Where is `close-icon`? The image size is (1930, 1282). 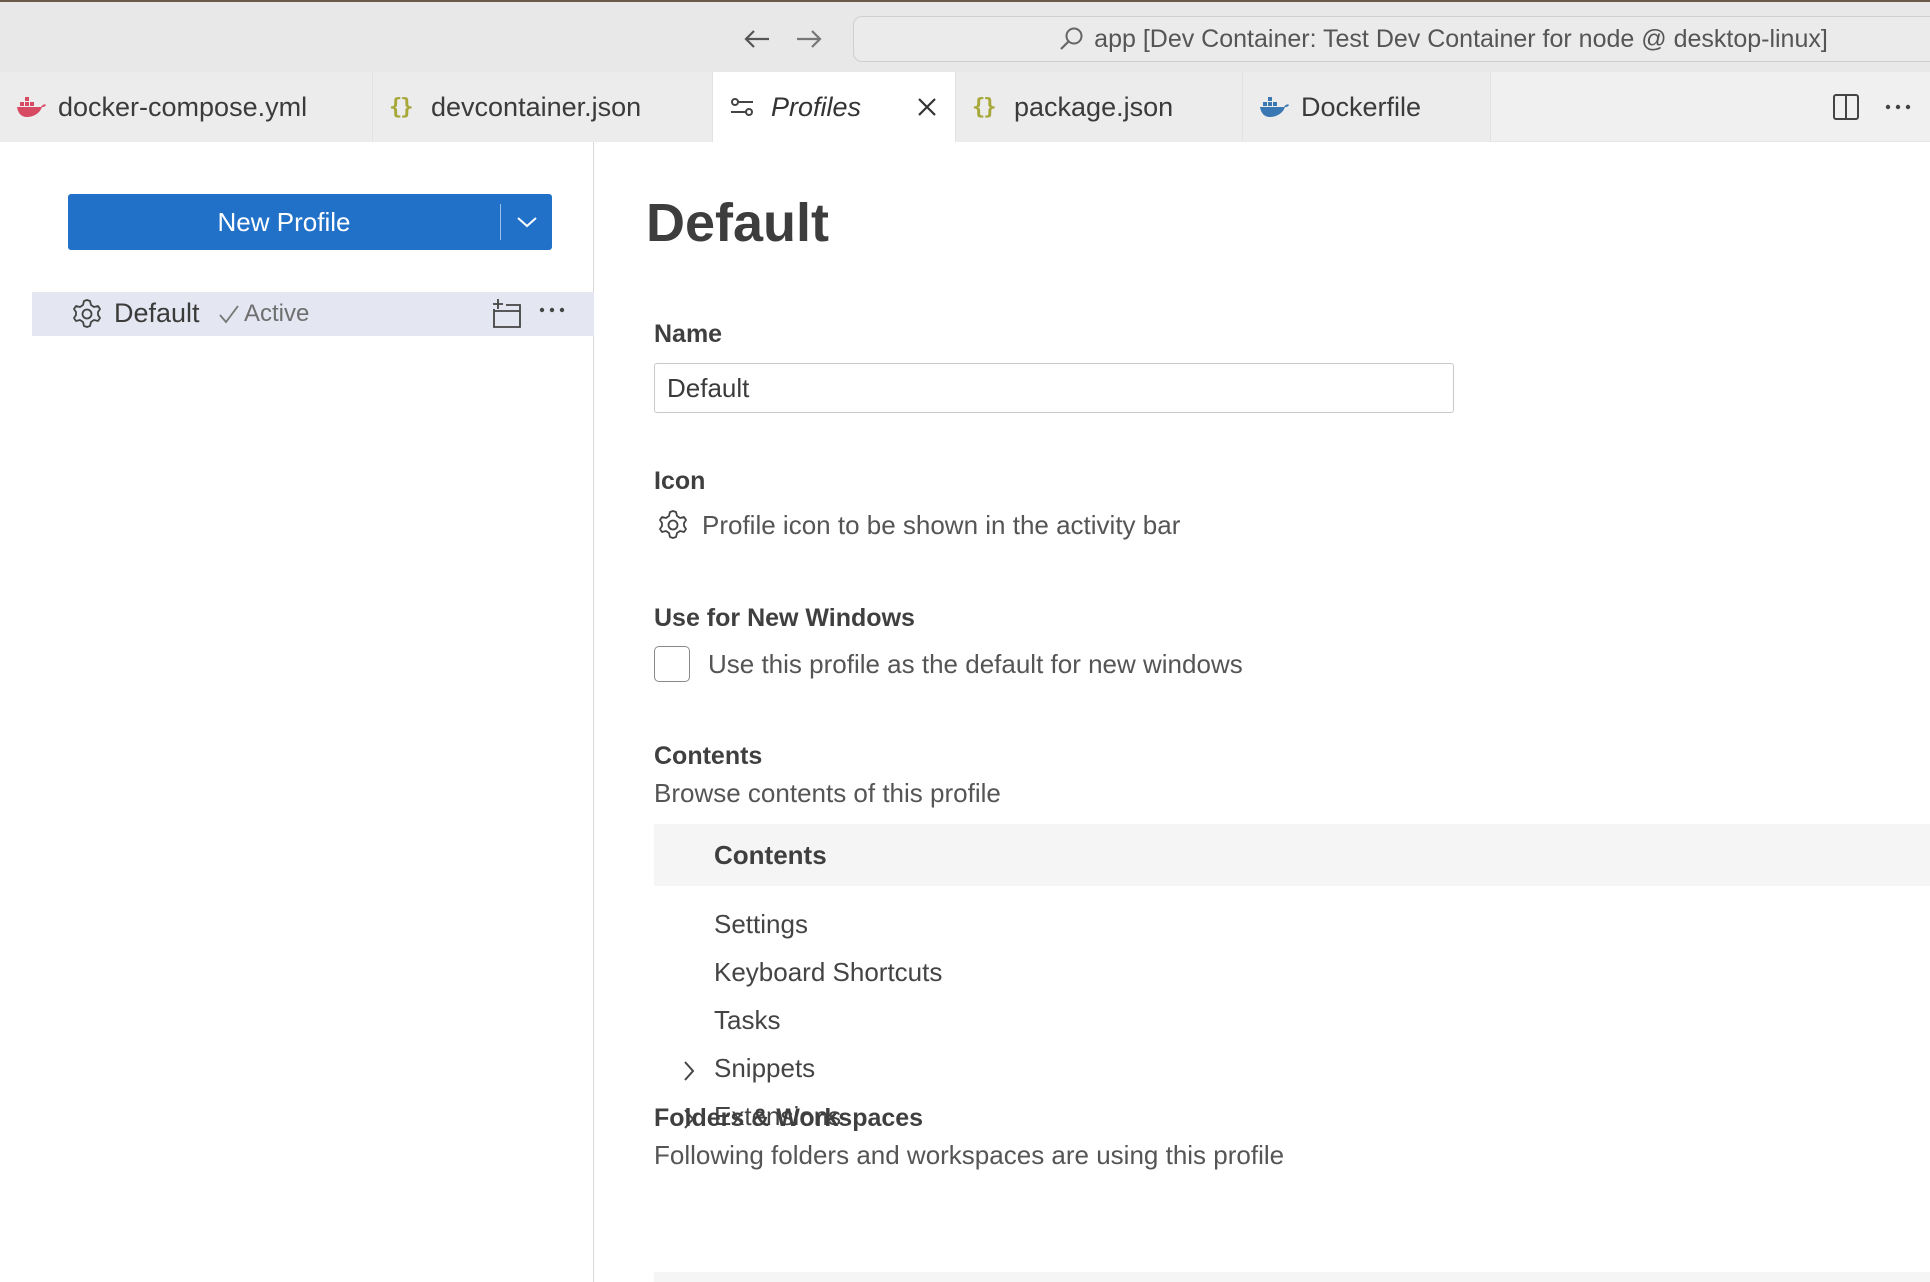
close-icon is located at coordinates (927, 107).